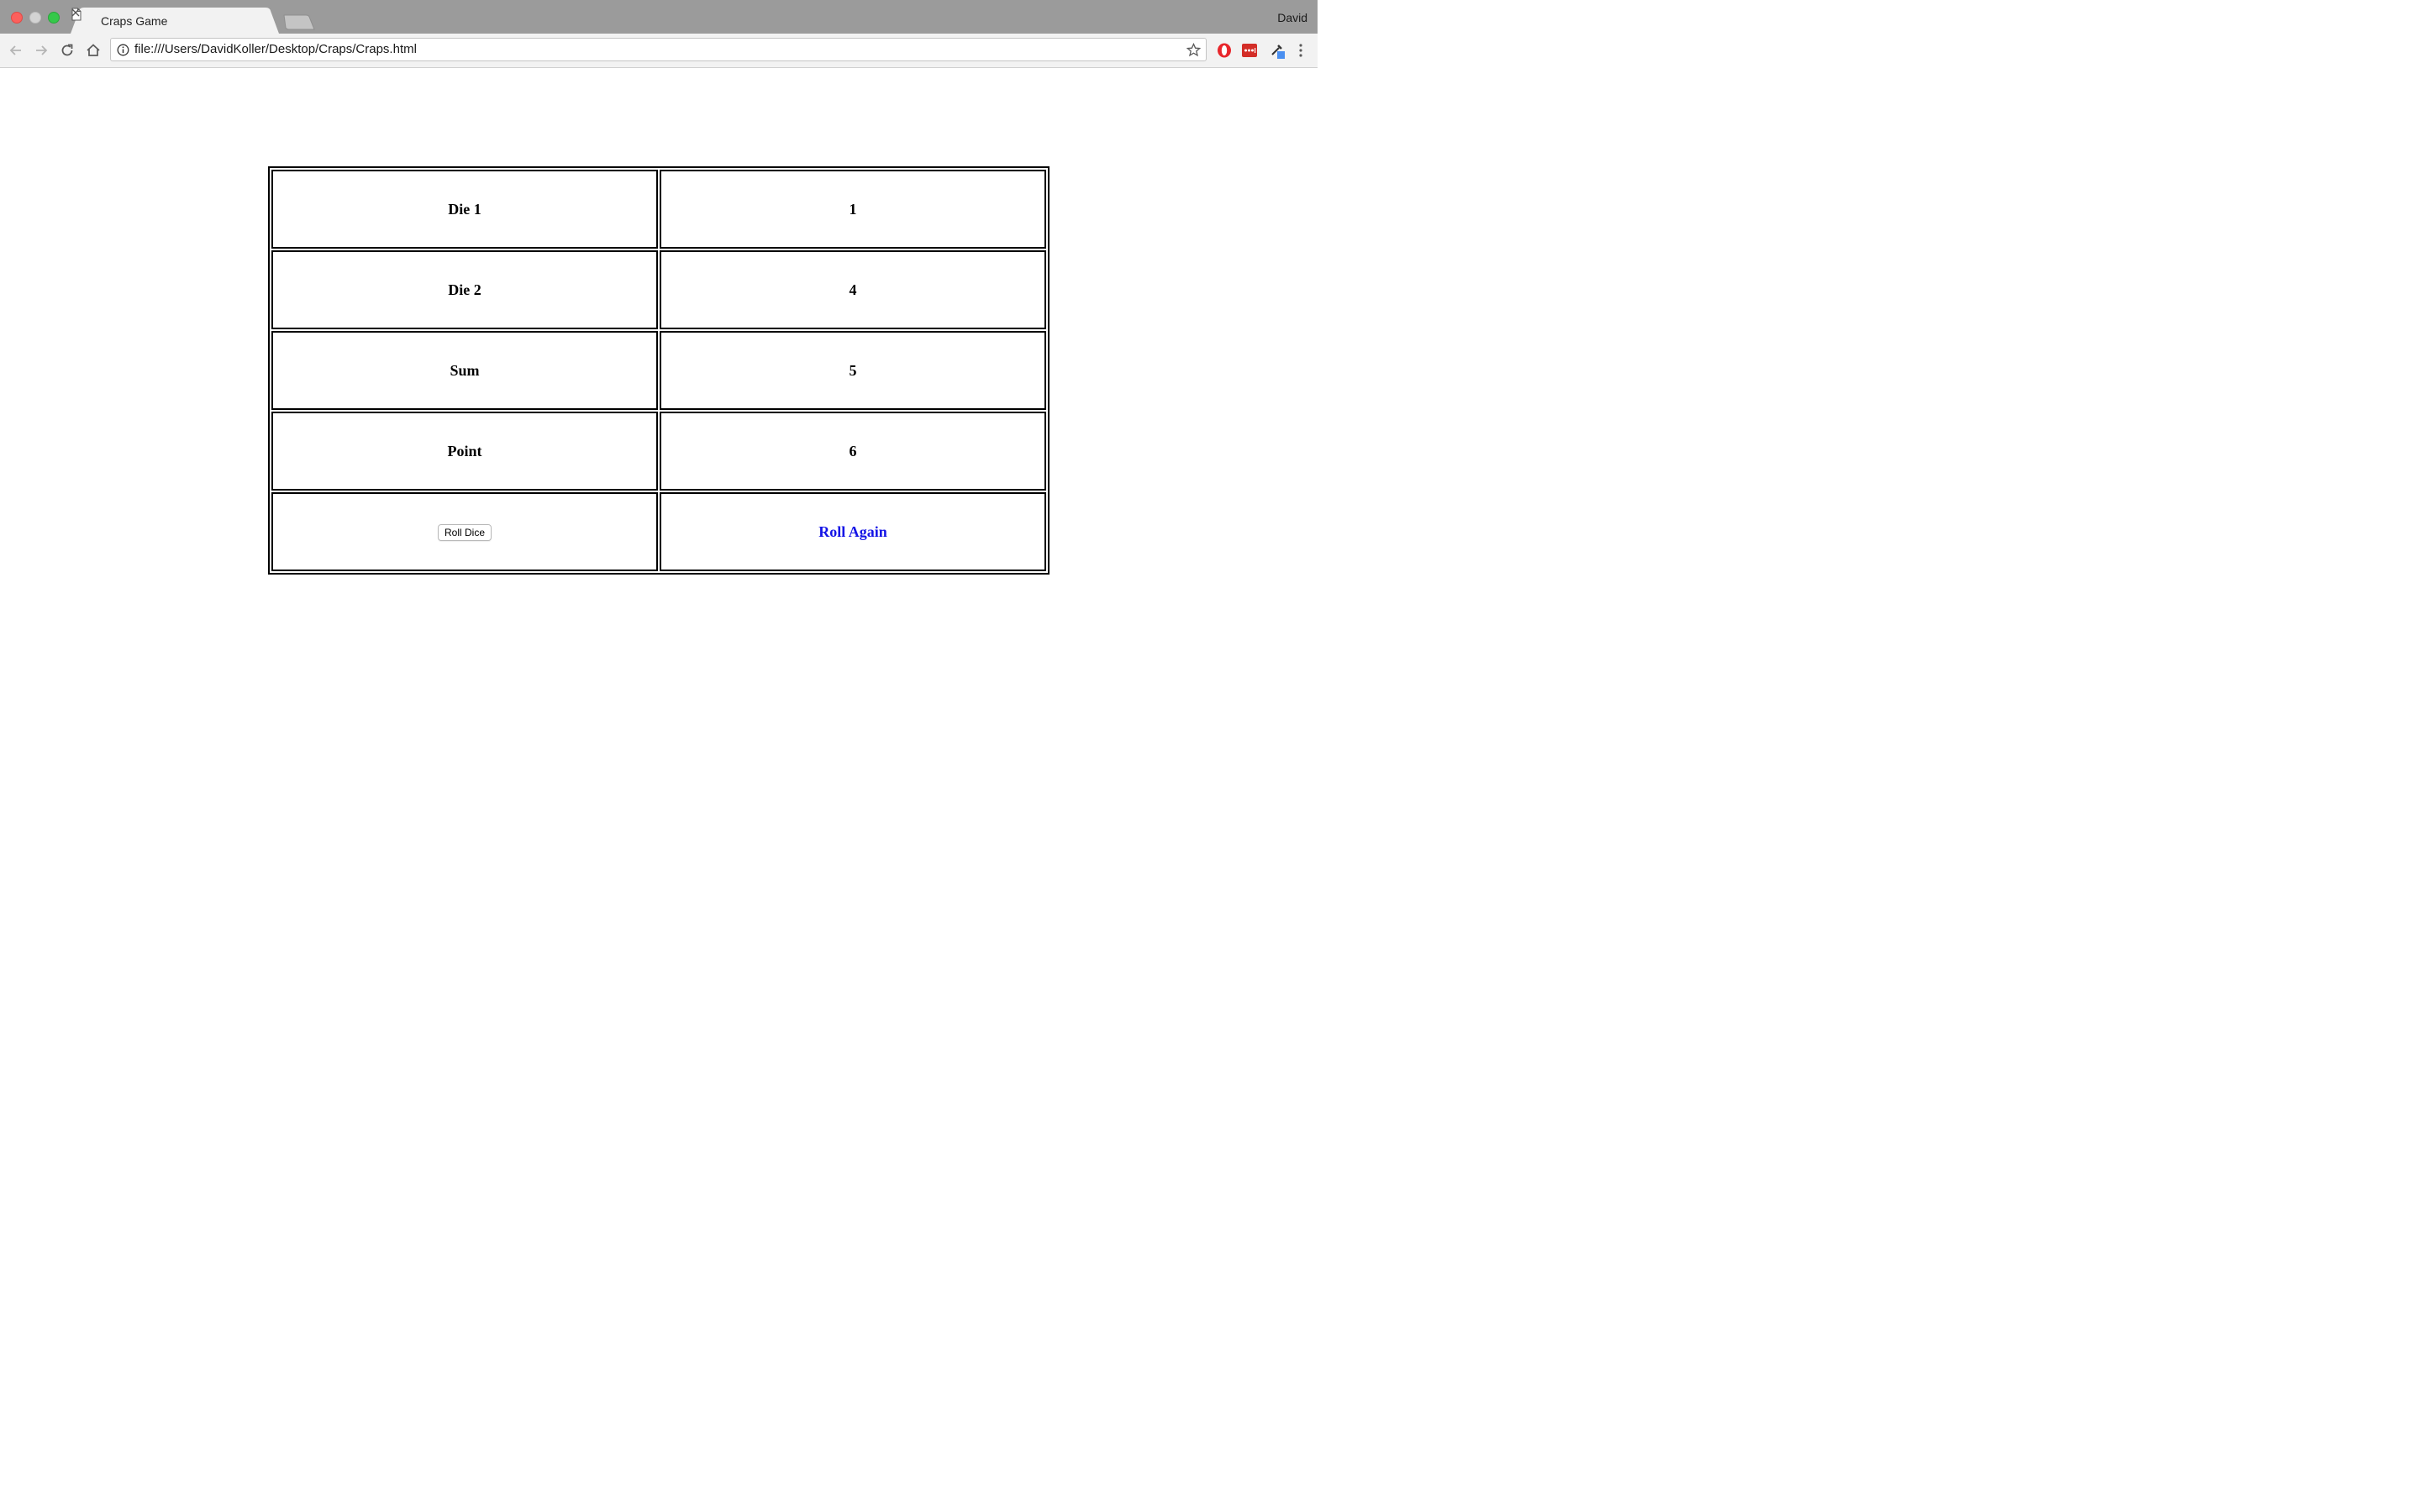  What do you see at coordinates (853, 209) in the screenshot?
I see `die1-value: 1` at bounding box center [853, 209].